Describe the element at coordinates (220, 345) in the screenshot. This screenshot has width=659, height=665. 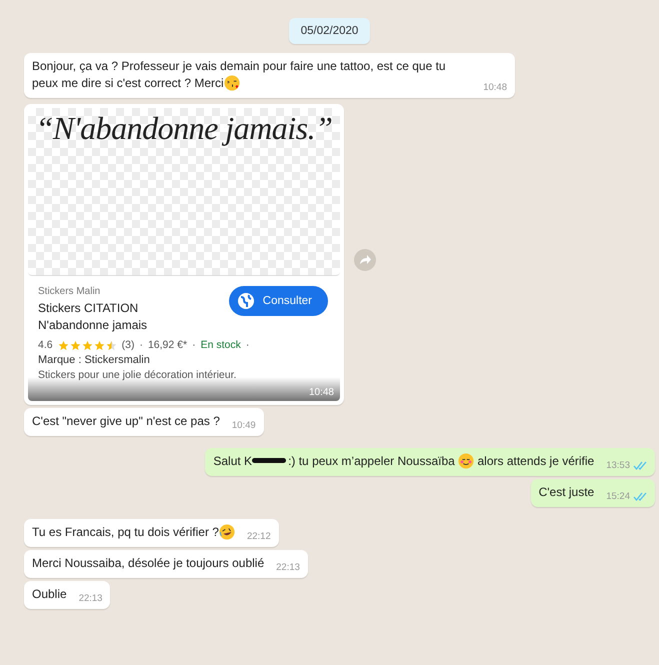
I see `availability-text: En stock` at that location.